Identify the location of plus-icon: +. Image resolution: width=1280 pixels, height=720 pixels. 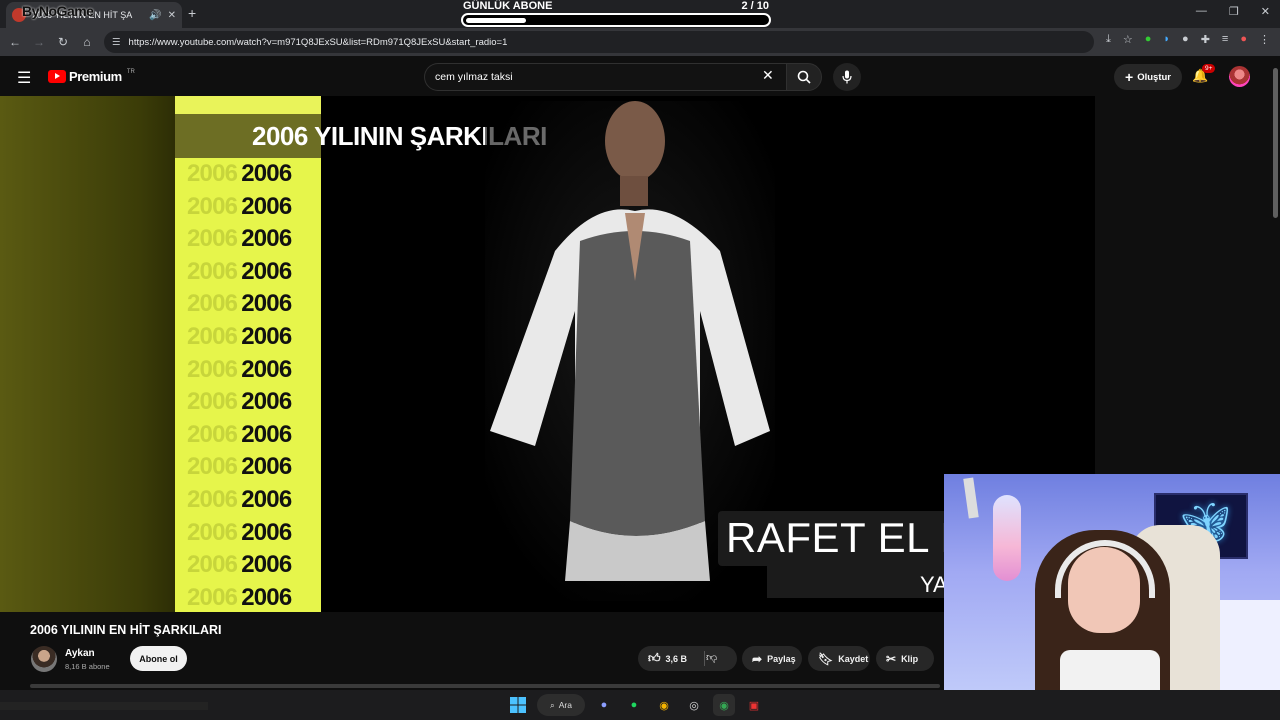
(1129, 77).